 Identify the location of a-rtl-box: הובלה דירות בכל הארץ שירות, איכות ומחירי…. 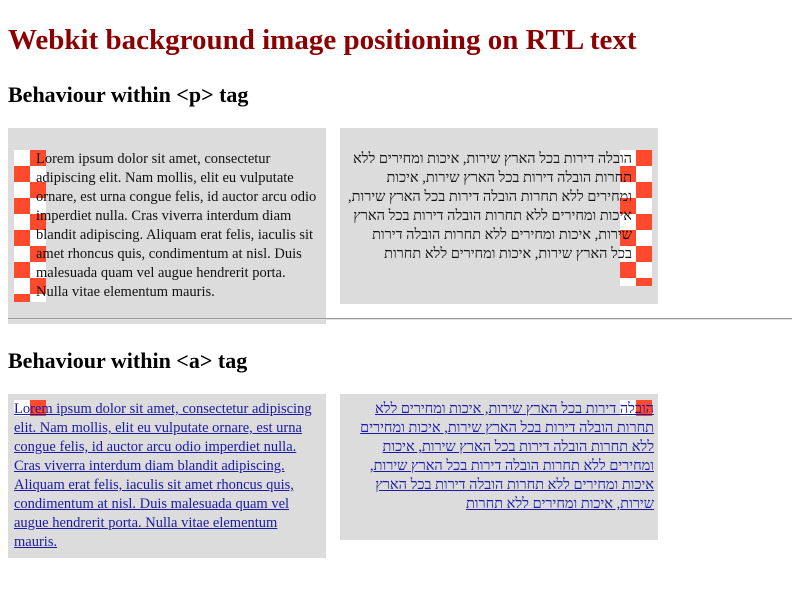
(499, 467).